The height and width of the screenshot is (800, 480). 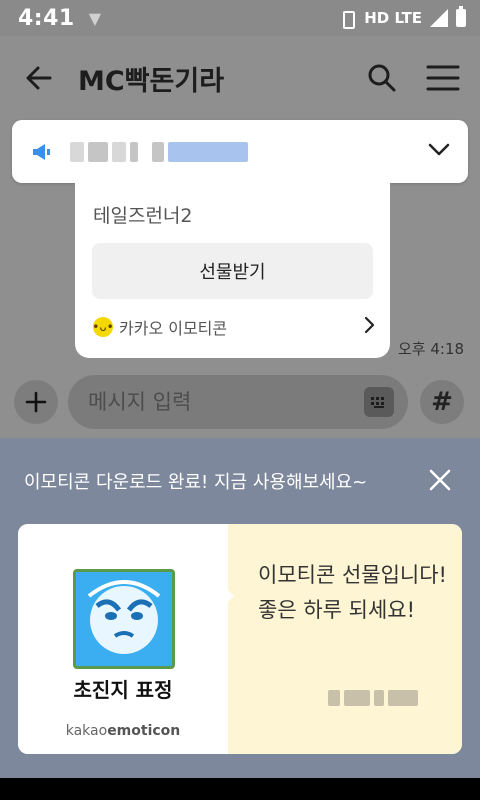 I want to click on brand-suffix: emoticon, so click(x=144, y=731).